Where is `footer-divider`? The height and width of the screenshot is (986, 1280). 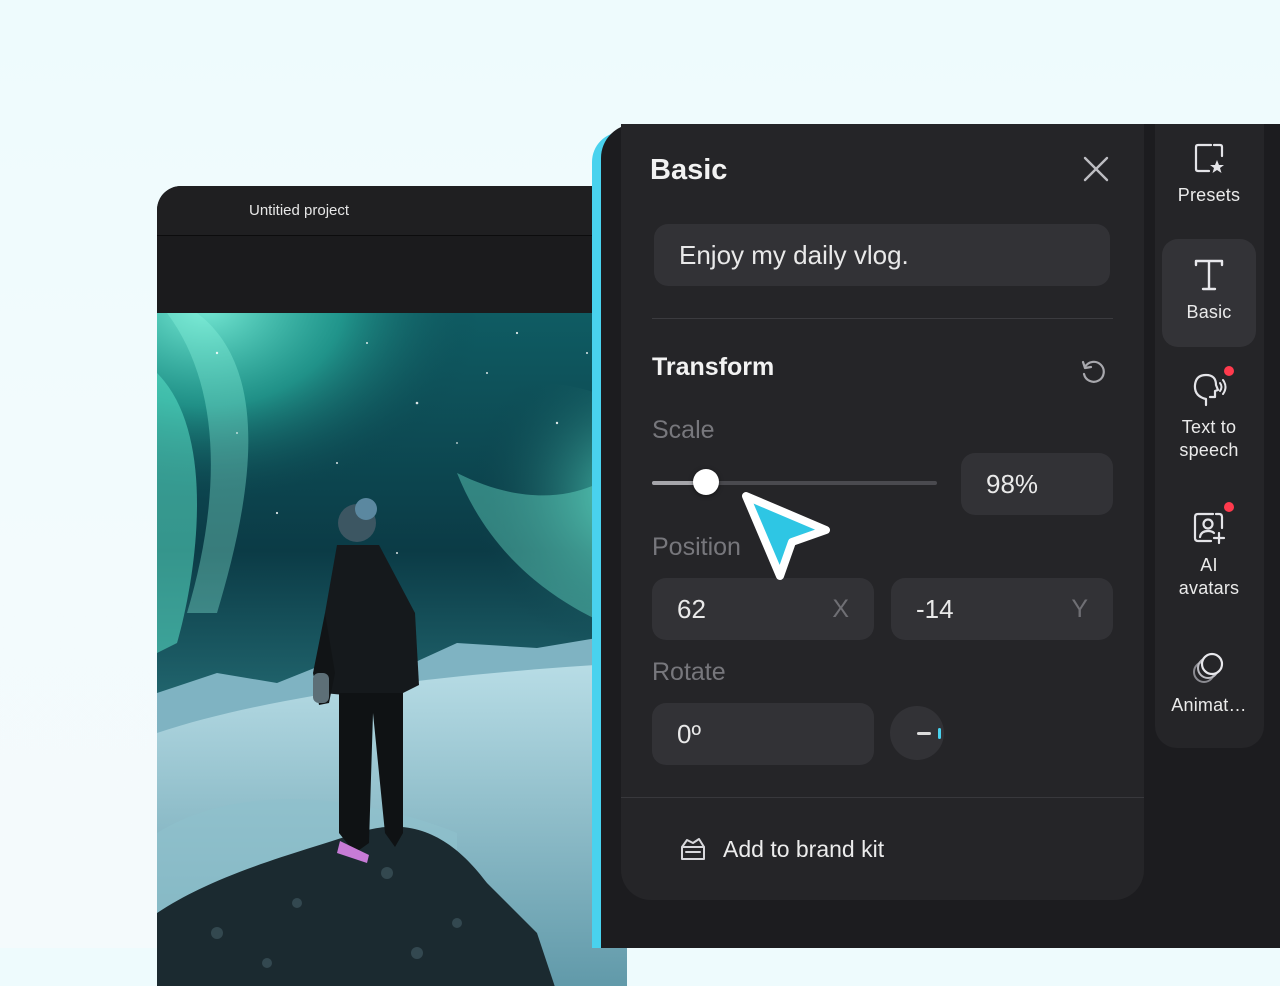 footer-divider is located at coordinates (882, 797).